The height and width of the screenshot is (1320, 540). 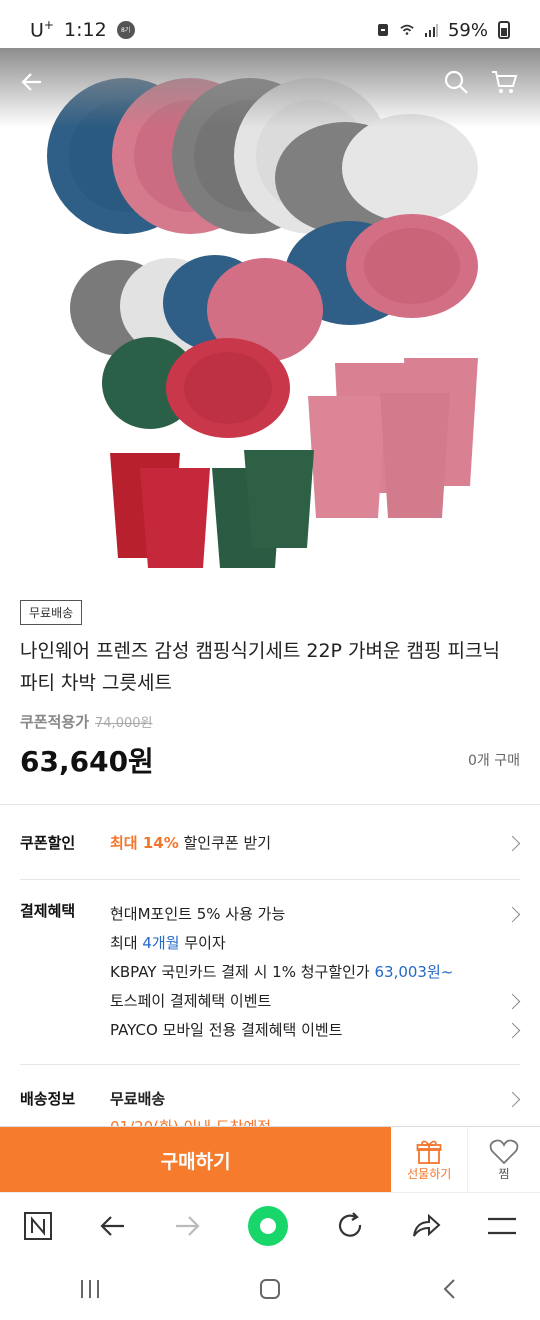 I want to click on home-icon, so click(x=270, y=1289).